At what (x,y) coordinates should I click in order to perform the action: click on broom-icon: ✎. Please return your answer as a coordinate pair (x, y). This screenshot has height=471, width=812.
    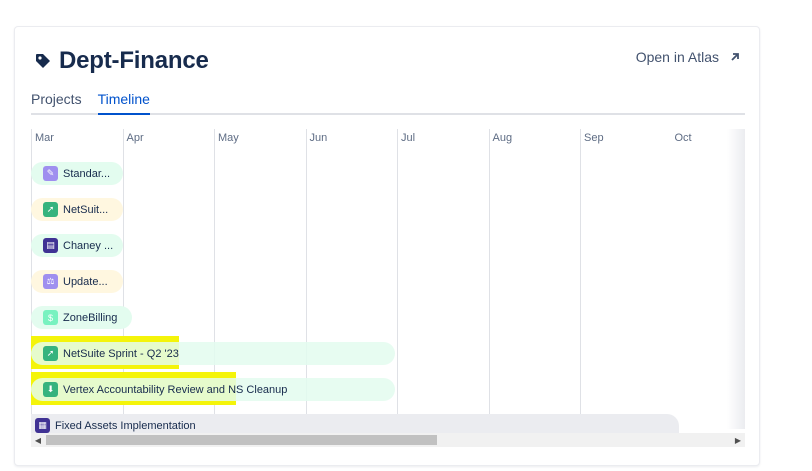
    Looking at the image, I should click on (50, 173).